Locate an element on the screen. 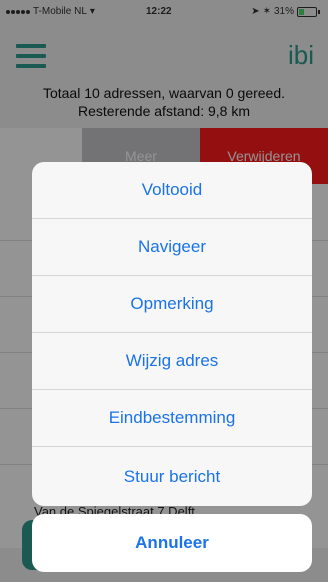  action-voltooid: Voltooid is located at coordinates (172, 190).